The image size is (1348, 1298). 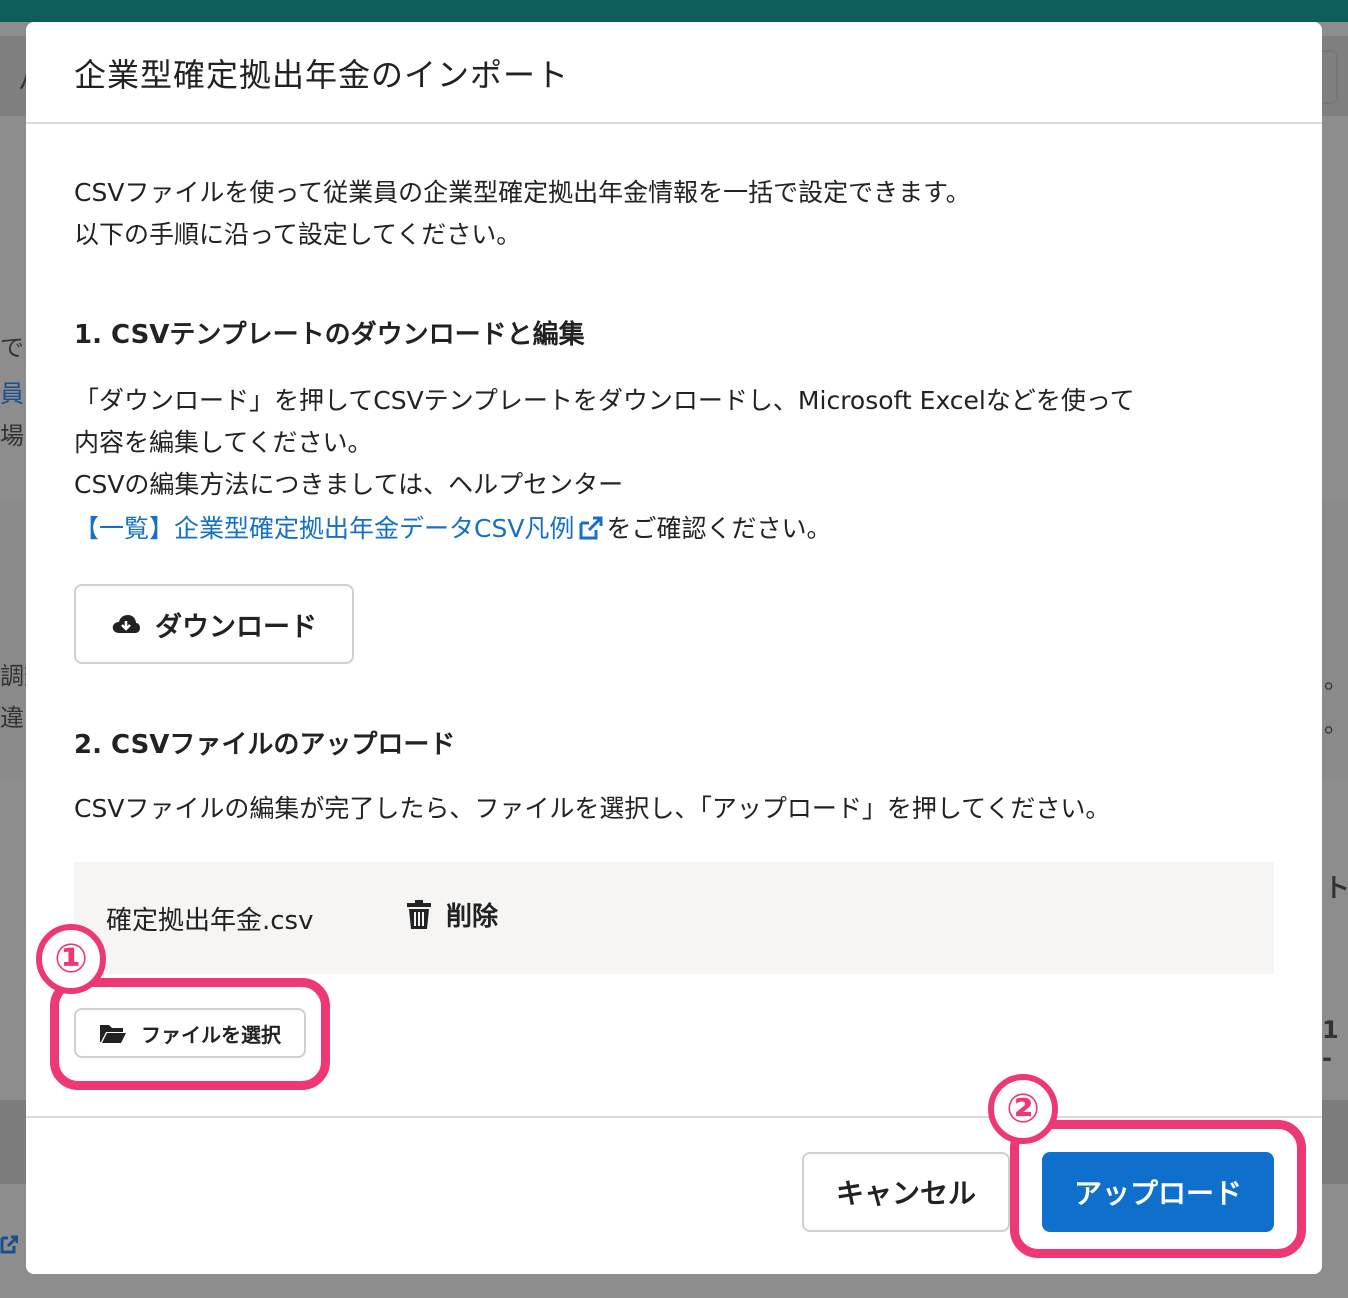 What do you see at coordinates (322, 75) in the screenshot?
I see `modal-title: 企業型確定拠出年金のインポート` at bounding box center [322, 75].